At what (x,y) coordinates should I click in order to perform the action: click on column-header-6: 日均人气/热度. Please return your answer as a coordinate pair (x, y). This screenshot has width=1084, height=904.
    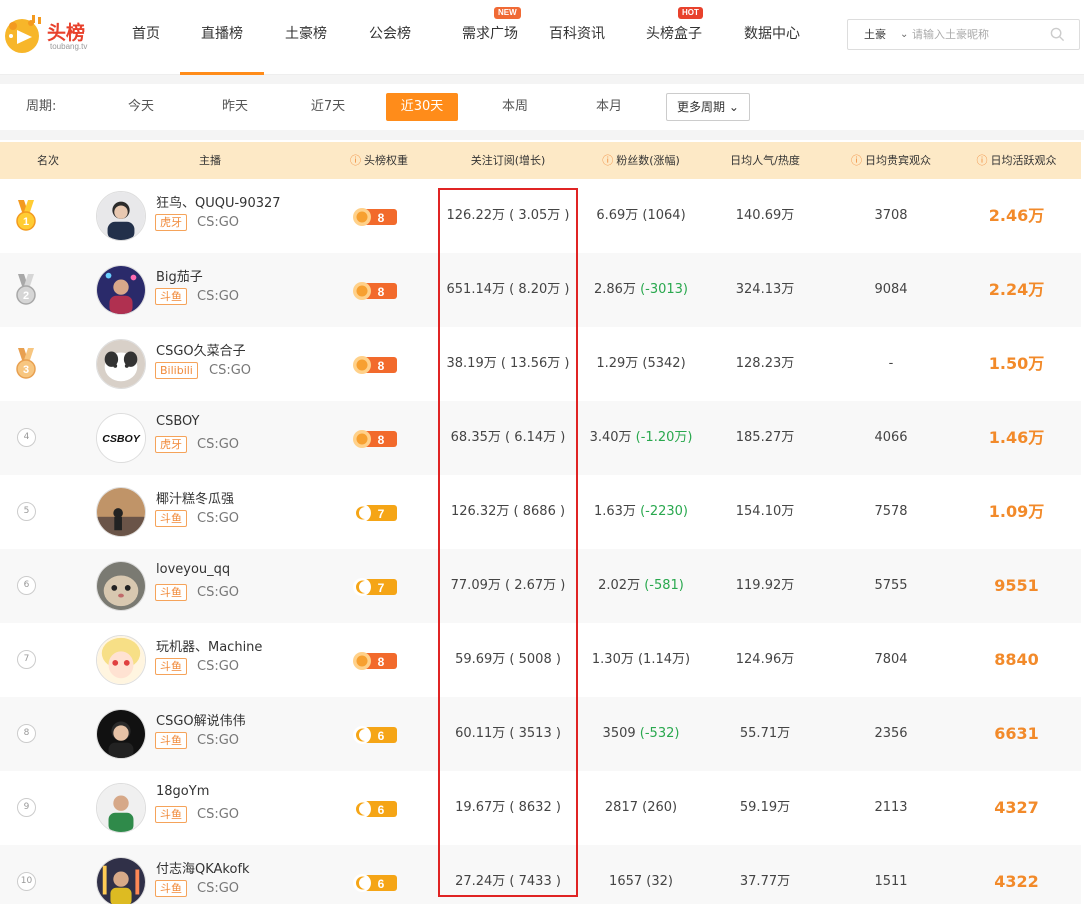
    Looking at the image, I should click on (765, 160).